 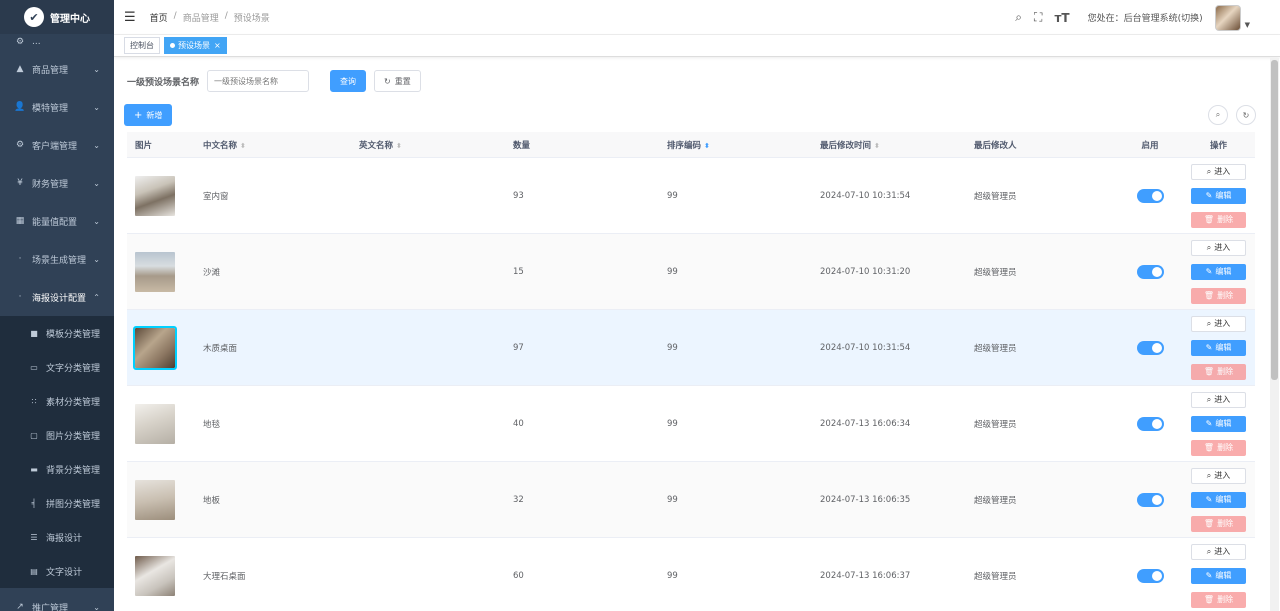 What do you see at coordinates (70, 19) in the screenshot?
I see `app-title: 管理中心` at bounding box center [70, 19].